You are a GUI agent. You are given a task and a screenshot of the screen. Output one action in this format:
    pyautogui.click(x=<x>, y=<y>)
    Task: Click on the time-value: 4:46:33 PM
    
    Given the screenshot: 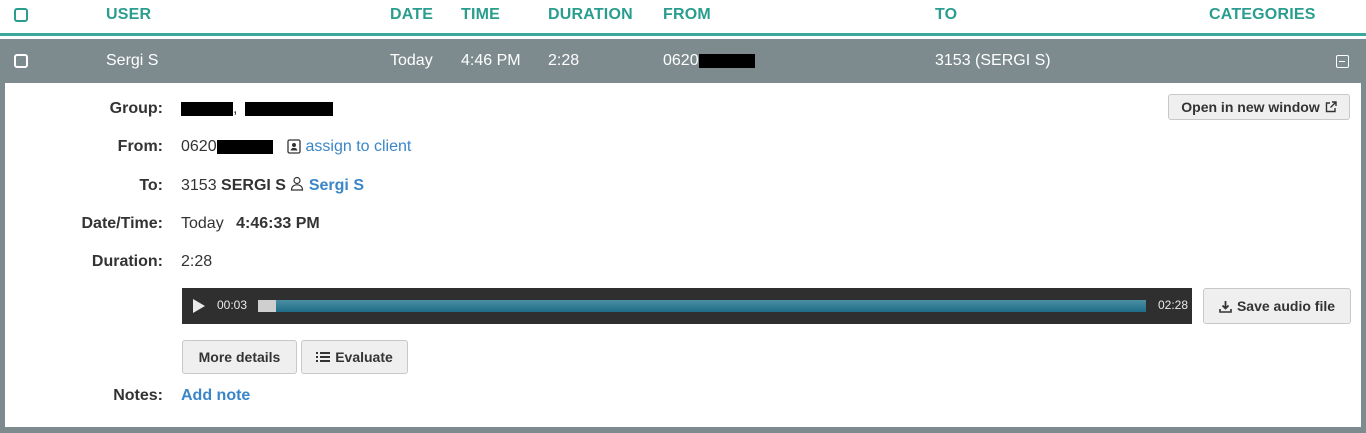 What is the action you would take?
    pyautogui.click(x=278, y=223)
    